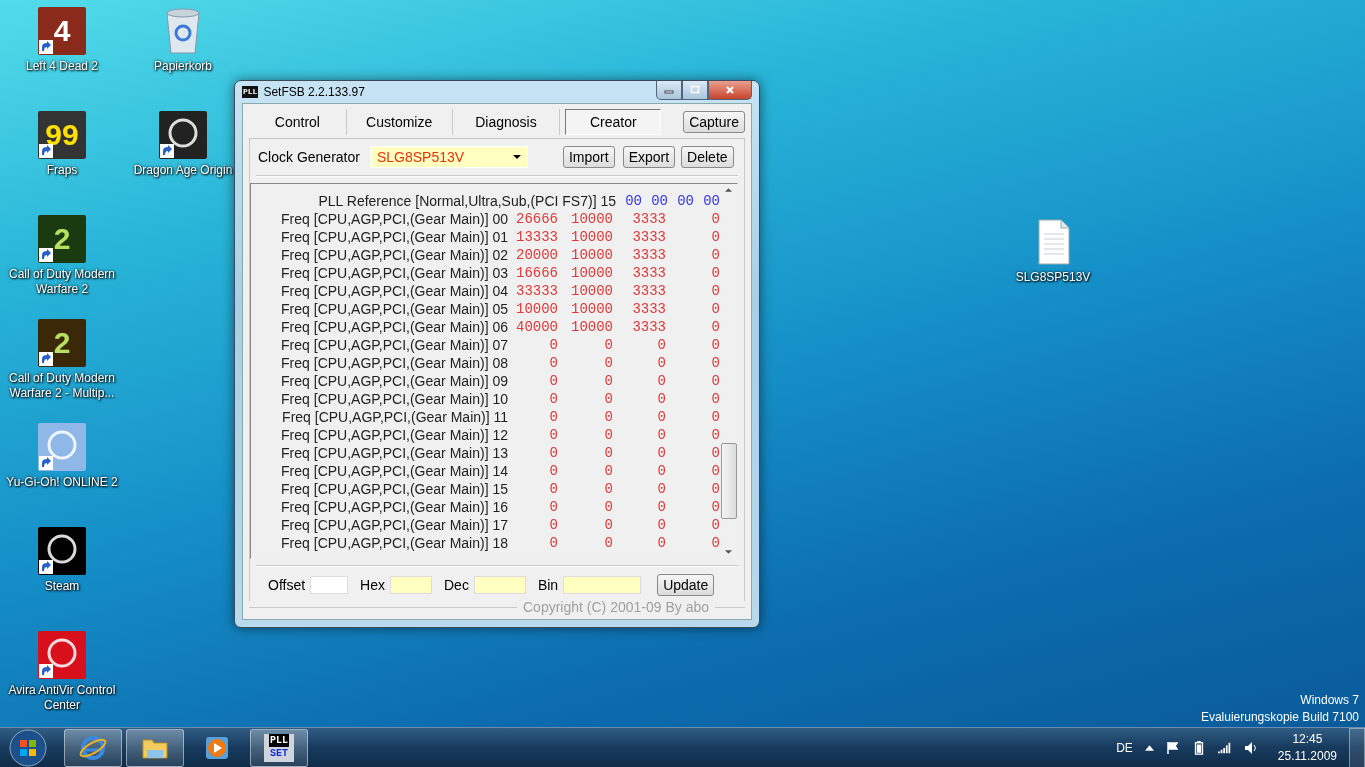 The image size is (1365, 767). What do you see at coordinates (394, 453) in the screenshot?
I see `register-label: Freq [CPU,AGP,PCI,(Gear Main)] 13` at bounding box center [394, 453].